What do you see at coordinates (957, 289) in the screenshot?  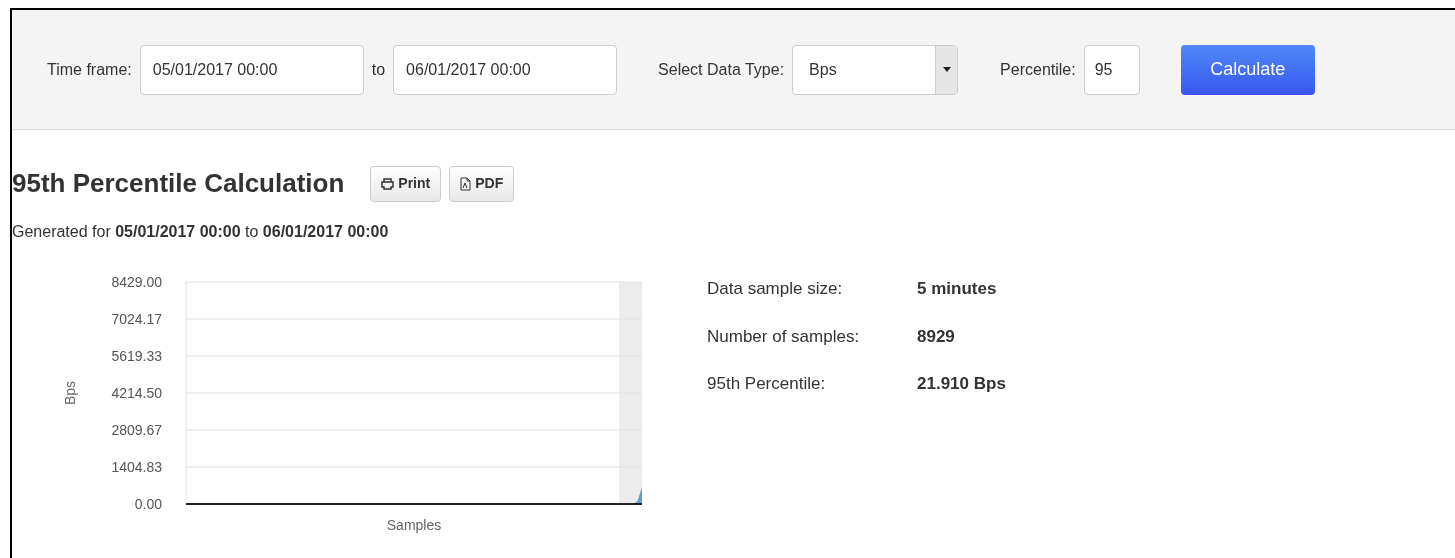 I see `stat-value: 5 minutes` at bounding box center [957, 289].